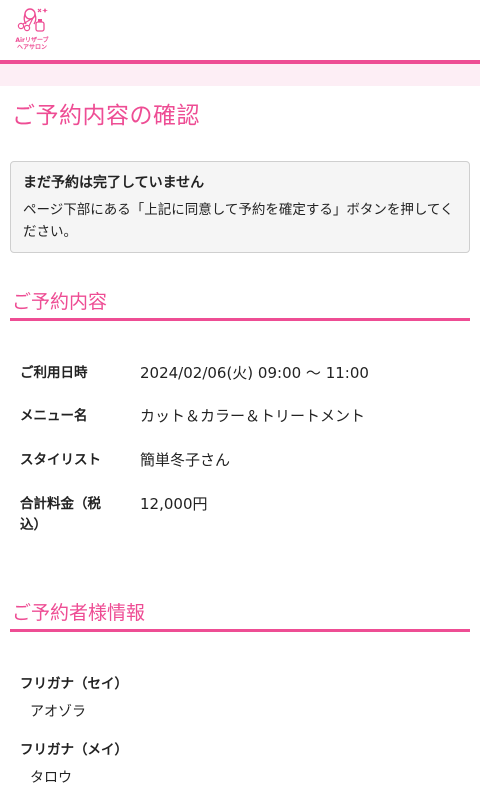 This screenshot has height=800, width=480. Describe the element at coordinates (79, 613) in the screenshot. I see `customer-section-title: ご予約者様情報` at that location.